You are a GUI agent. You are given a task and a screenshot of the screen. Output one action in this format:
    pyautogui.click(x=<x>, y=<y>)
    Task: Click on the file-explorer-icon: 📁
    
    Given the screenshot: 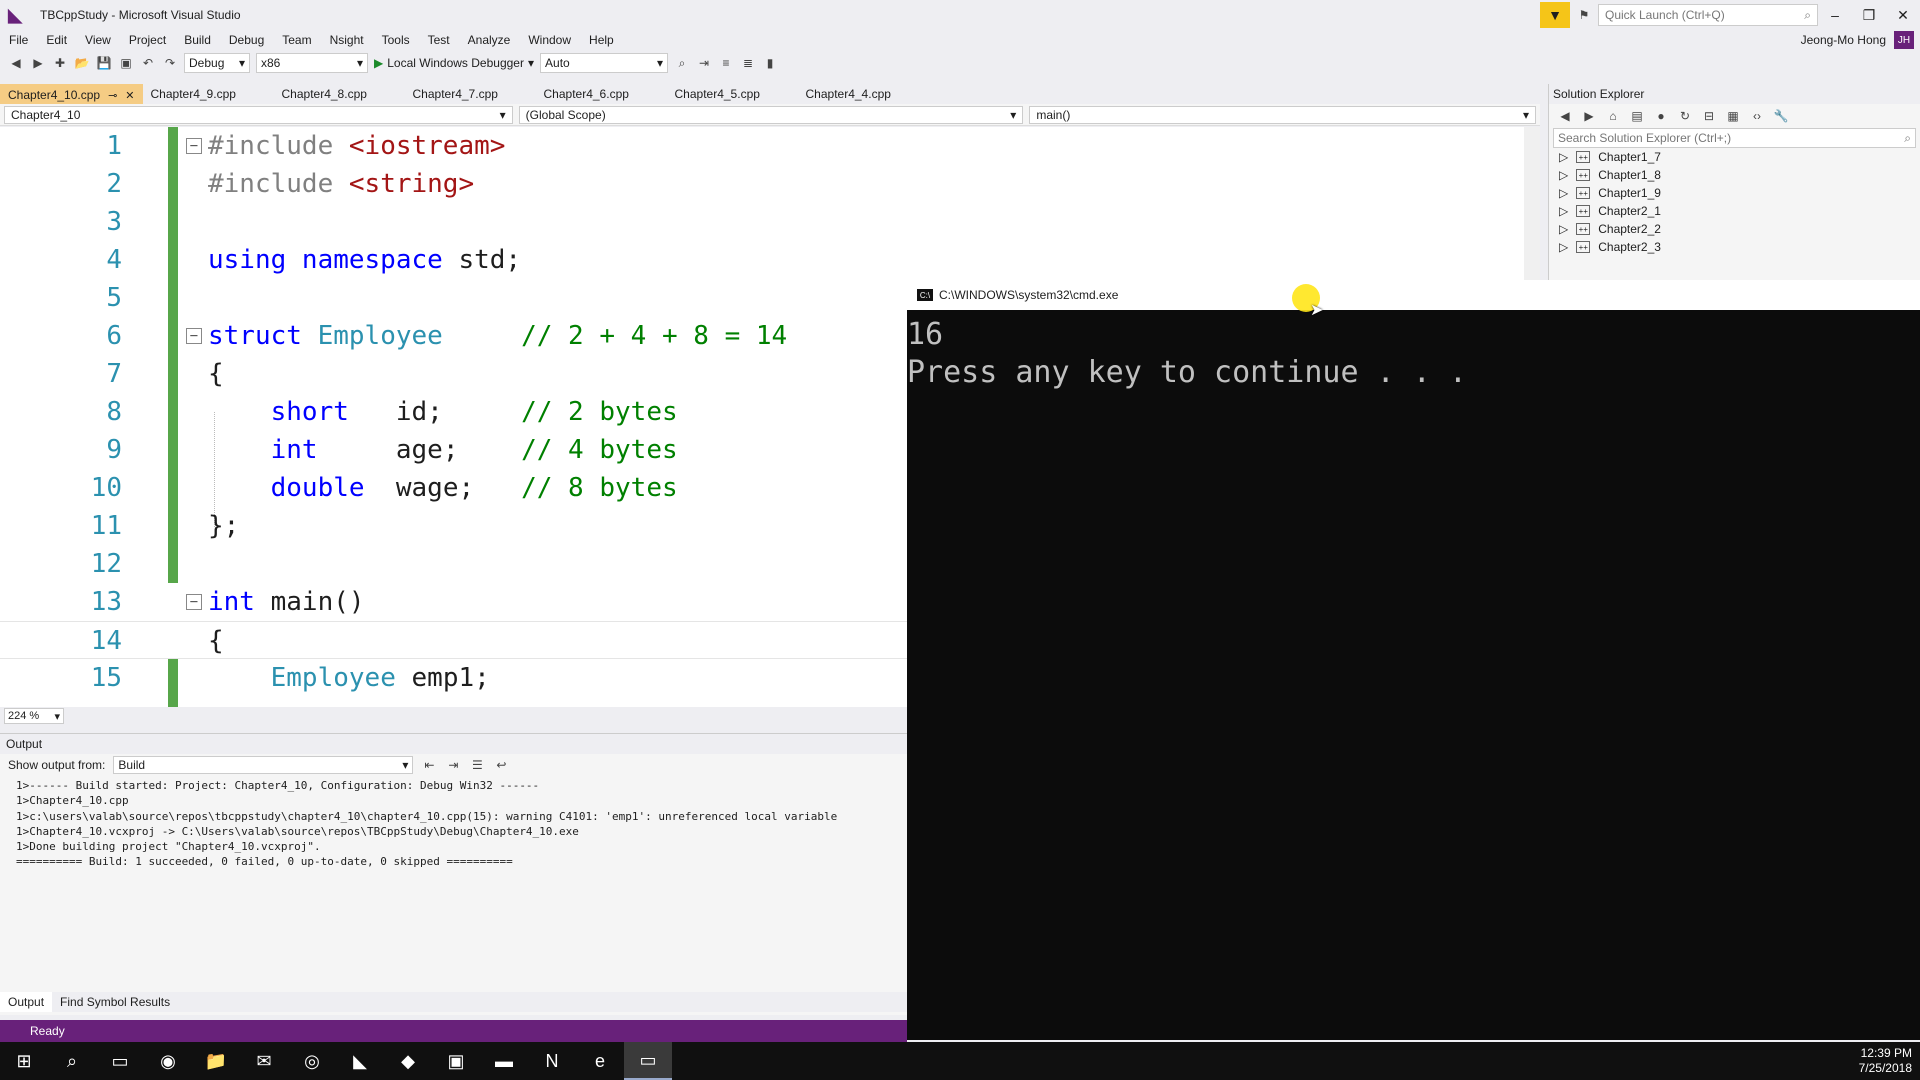 What is the action you would take?
    pyautogui.click(x=216, y=1061)
    